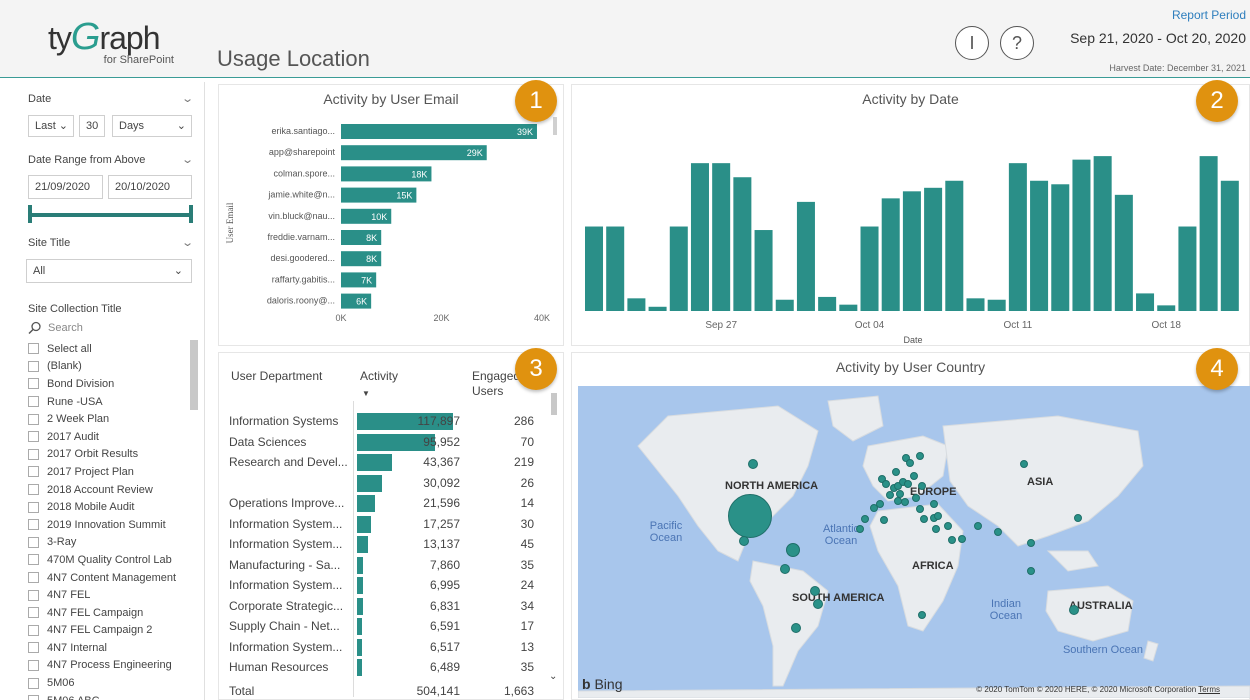  Describe the element at coordinates (113, 543) in the screenshot. I see `site-list-item: 3-Ray` at that location.